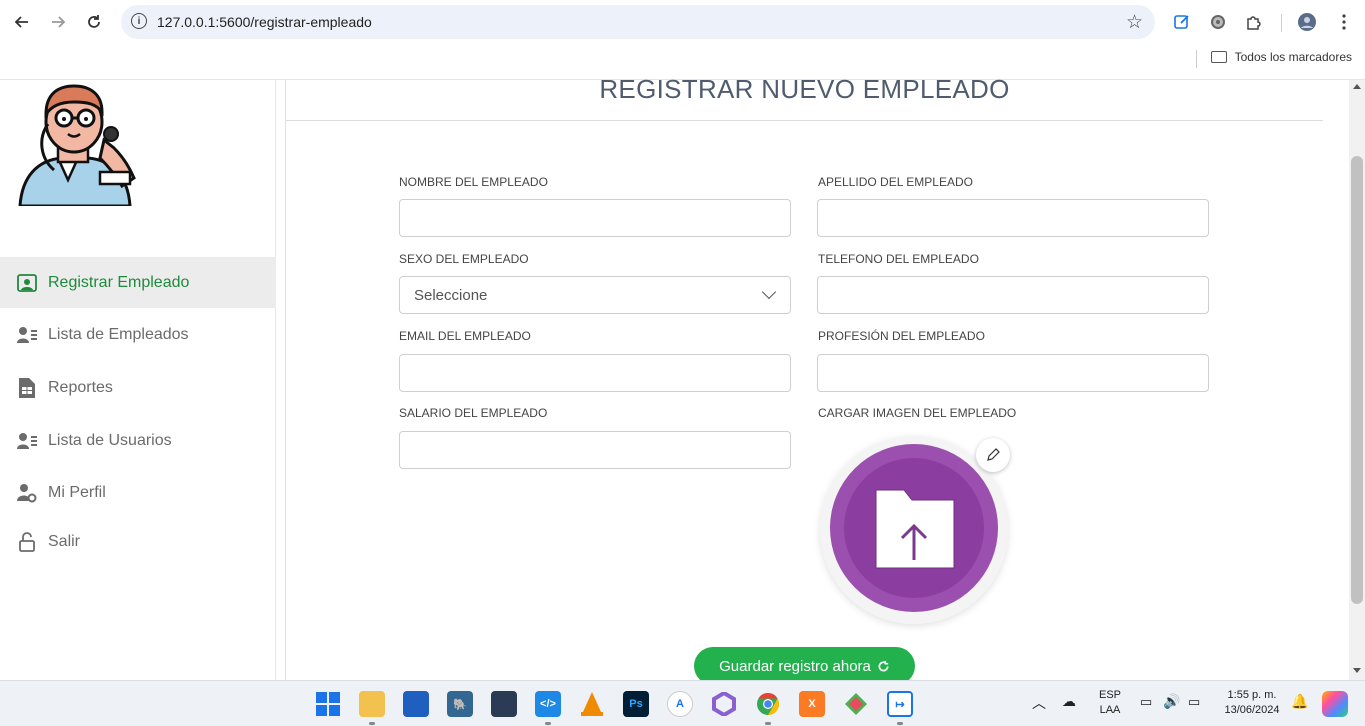 The height and width of the screenshot is (726, 1365). What do you see at coordinates (795, 666) in the screenshot?
I see `save-button-label: Guardar registro ahora` at bounding box center [795, 666].